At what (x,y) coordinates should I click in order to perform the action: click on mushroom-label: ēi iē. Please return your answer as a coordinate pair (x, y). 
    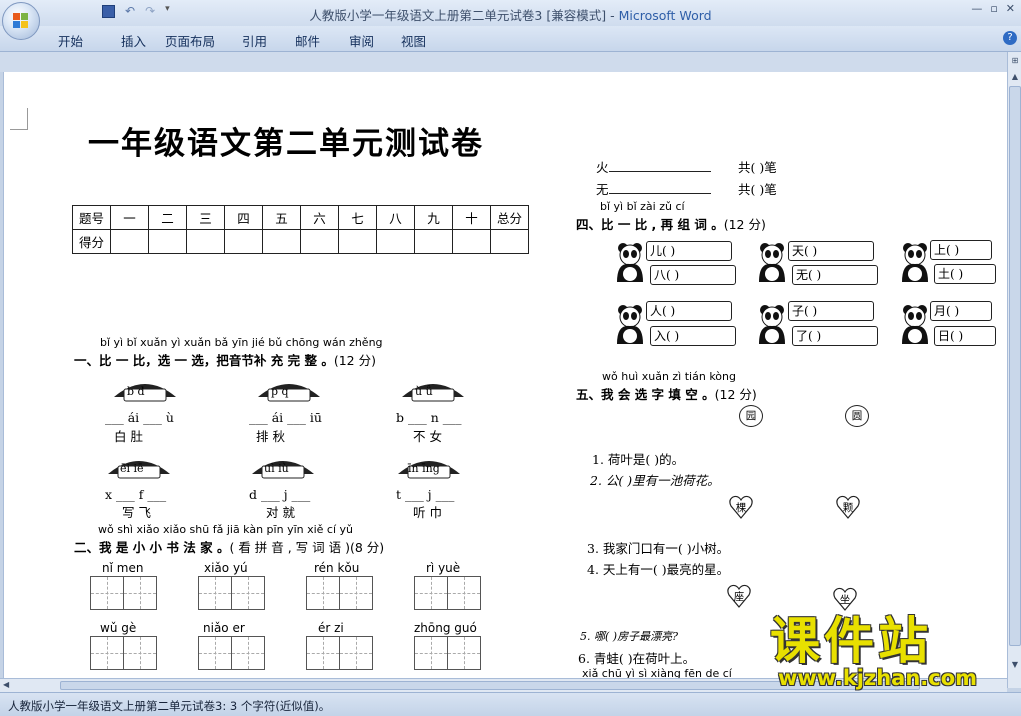
    Looking at the image, I should click on (132, 468).